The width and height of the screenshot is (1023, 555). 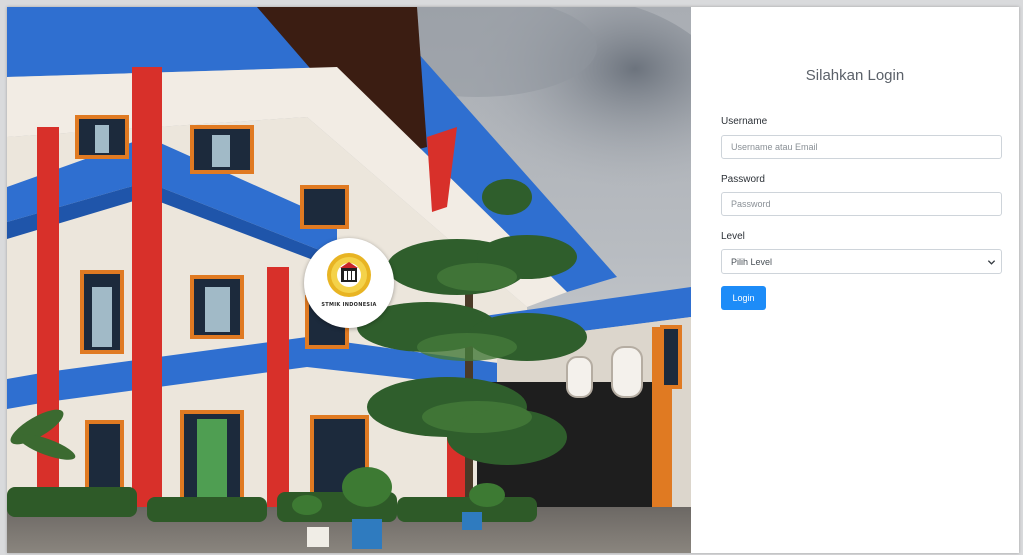 What do you see at coordinates (733, 236) in the screenshot?
I see `level-label: Level` at bounding box center [733, 236].